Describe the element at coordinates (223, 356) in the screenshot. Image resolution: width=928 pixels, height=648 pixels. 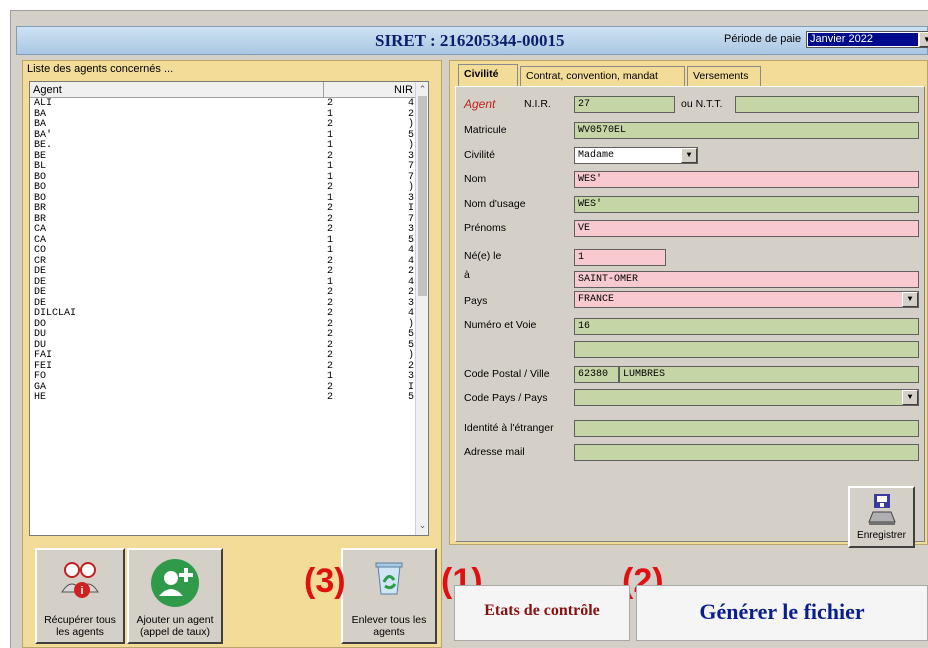
I see `table-row: FAI 2)` at that location.